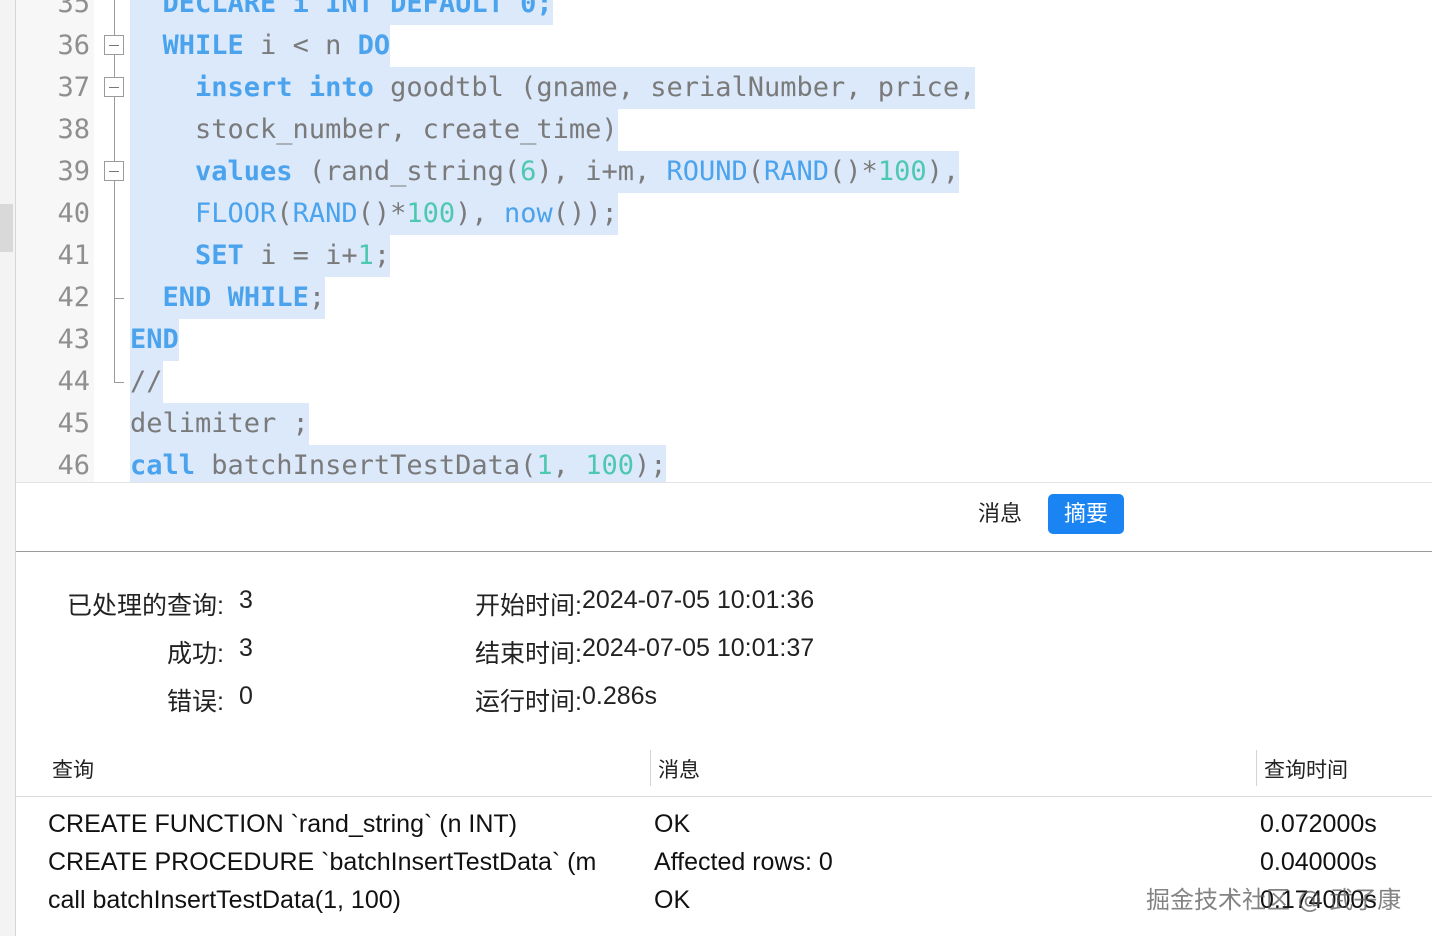  I want to click on code-text: FLOOR(RAND()*100), now());, so click(374, 214).